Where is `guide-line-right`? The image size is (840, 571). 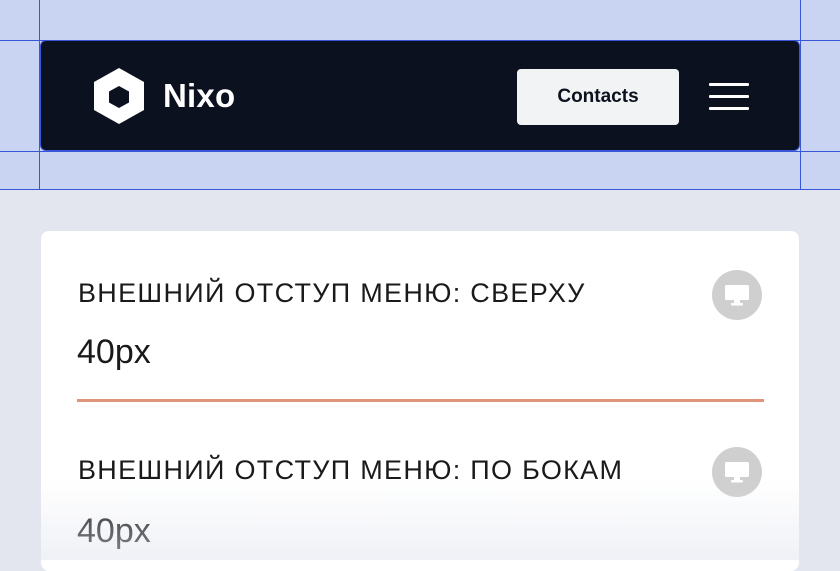
guide-line-right is located at coordinates (800, 95).